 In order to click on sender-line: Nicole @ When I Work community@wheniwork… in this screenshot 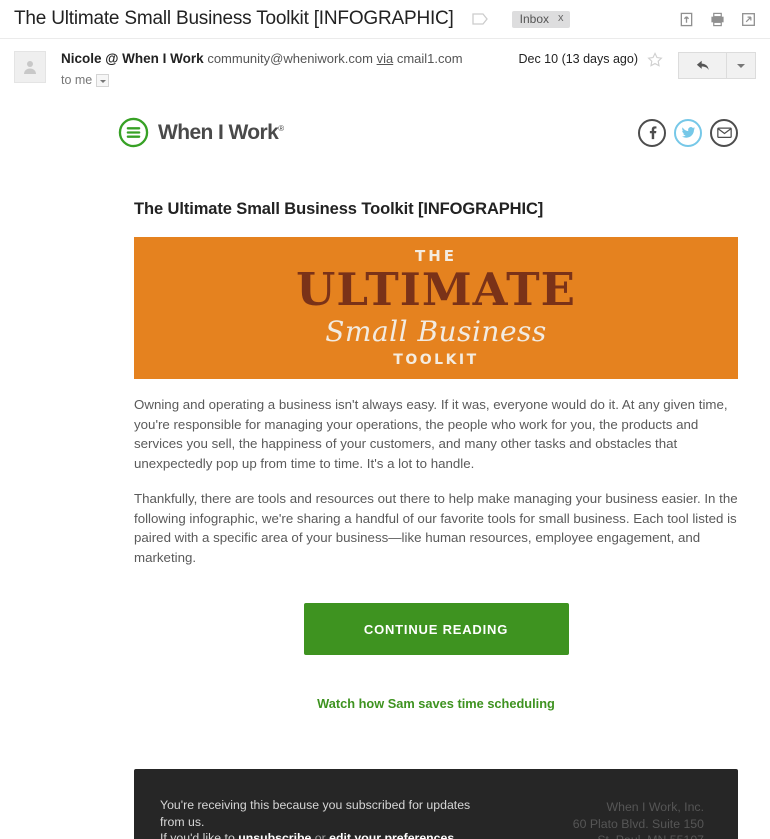, I will do `click(262, 58)`.